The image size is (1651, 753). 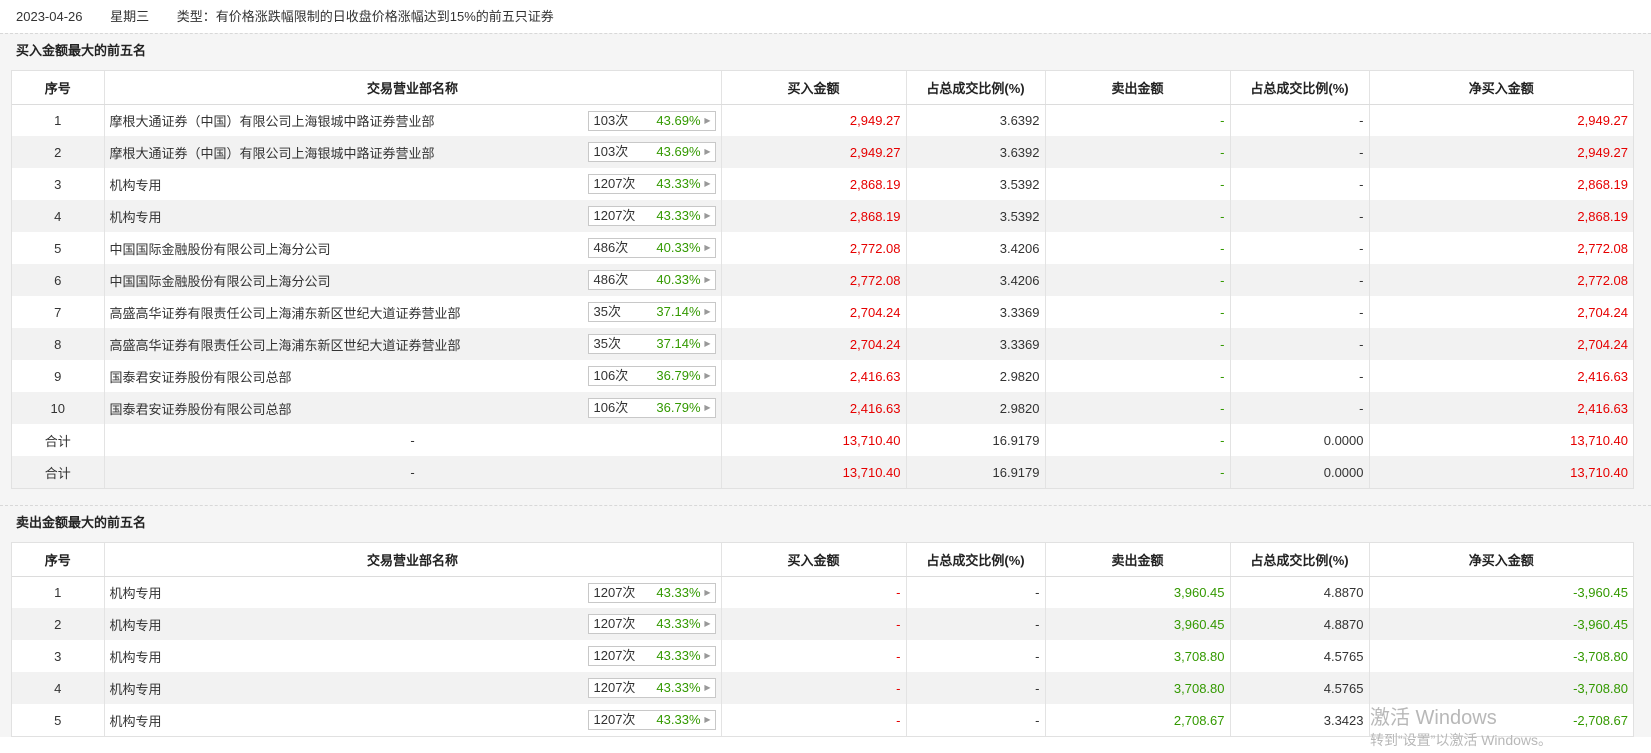 What do you see at coordinates (1138, 720) in the screenshot?
I see `sell-amount-cell: 2,708.67` at bounding box center [1138, 720].